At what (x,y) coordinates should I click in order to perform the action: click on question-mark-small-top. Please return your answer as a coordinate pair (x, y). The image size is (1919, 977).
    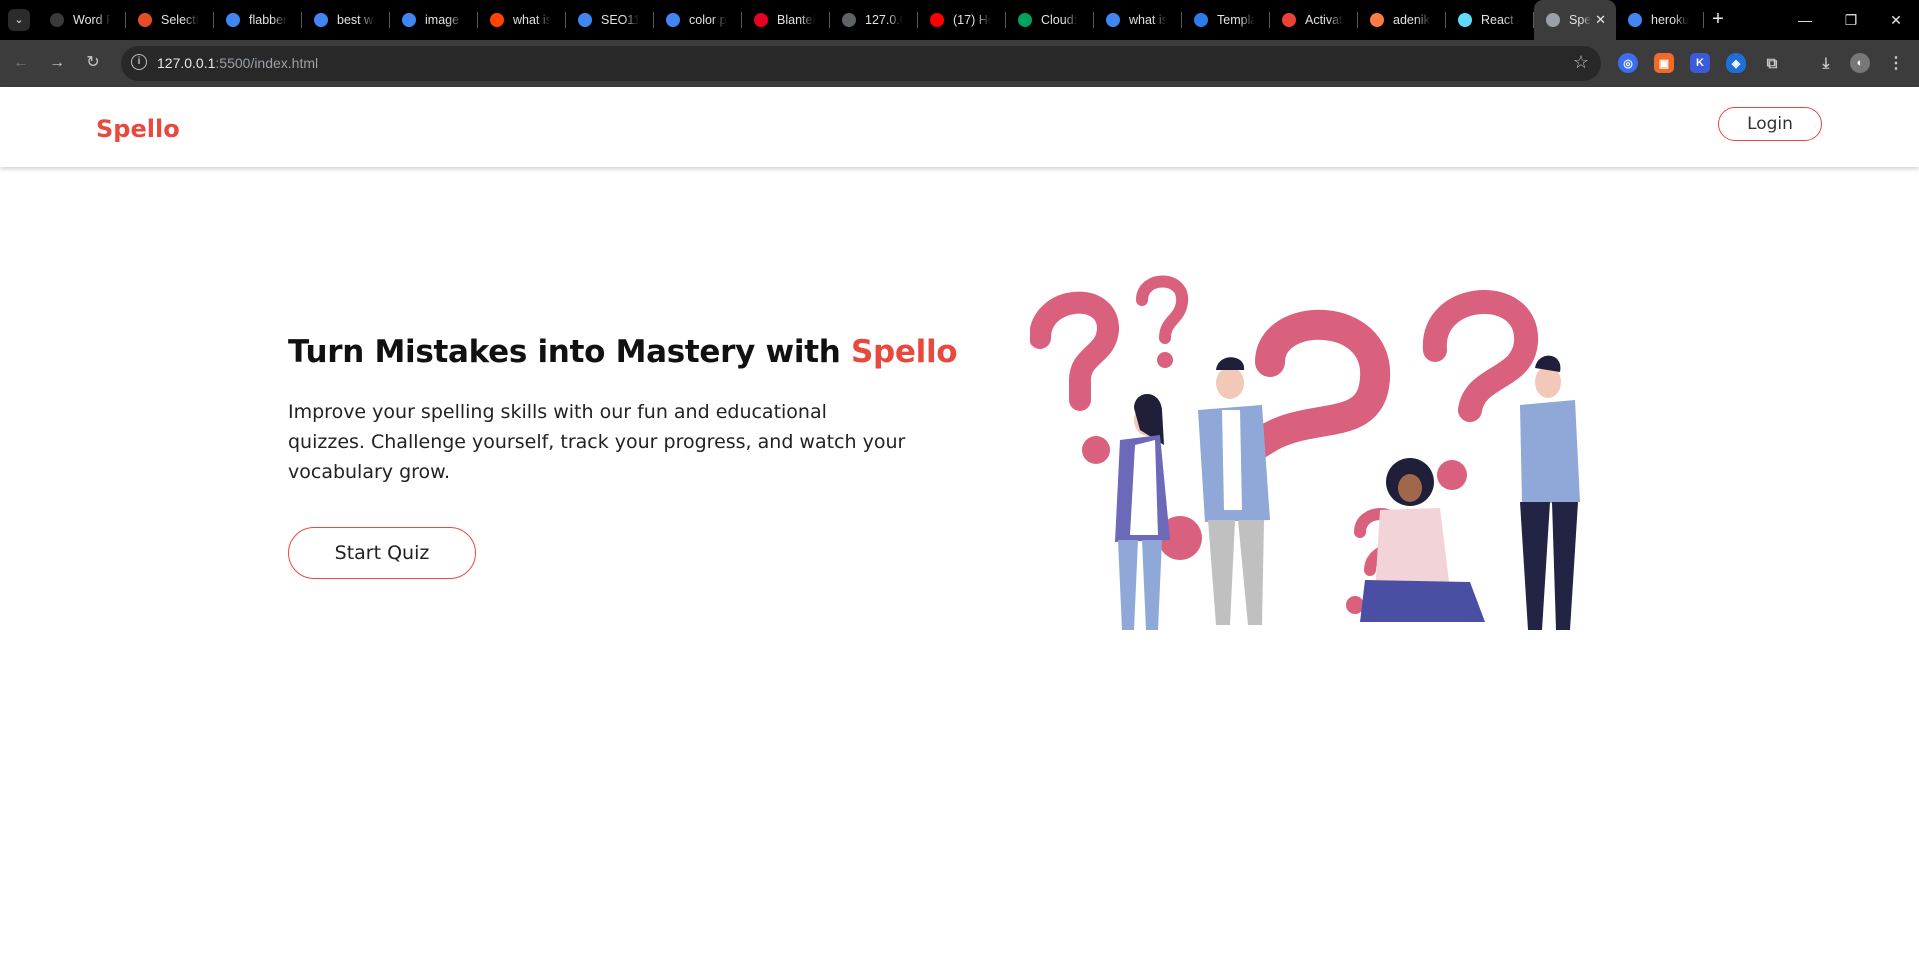
    Looking at the image, I should click on (1162, 321).